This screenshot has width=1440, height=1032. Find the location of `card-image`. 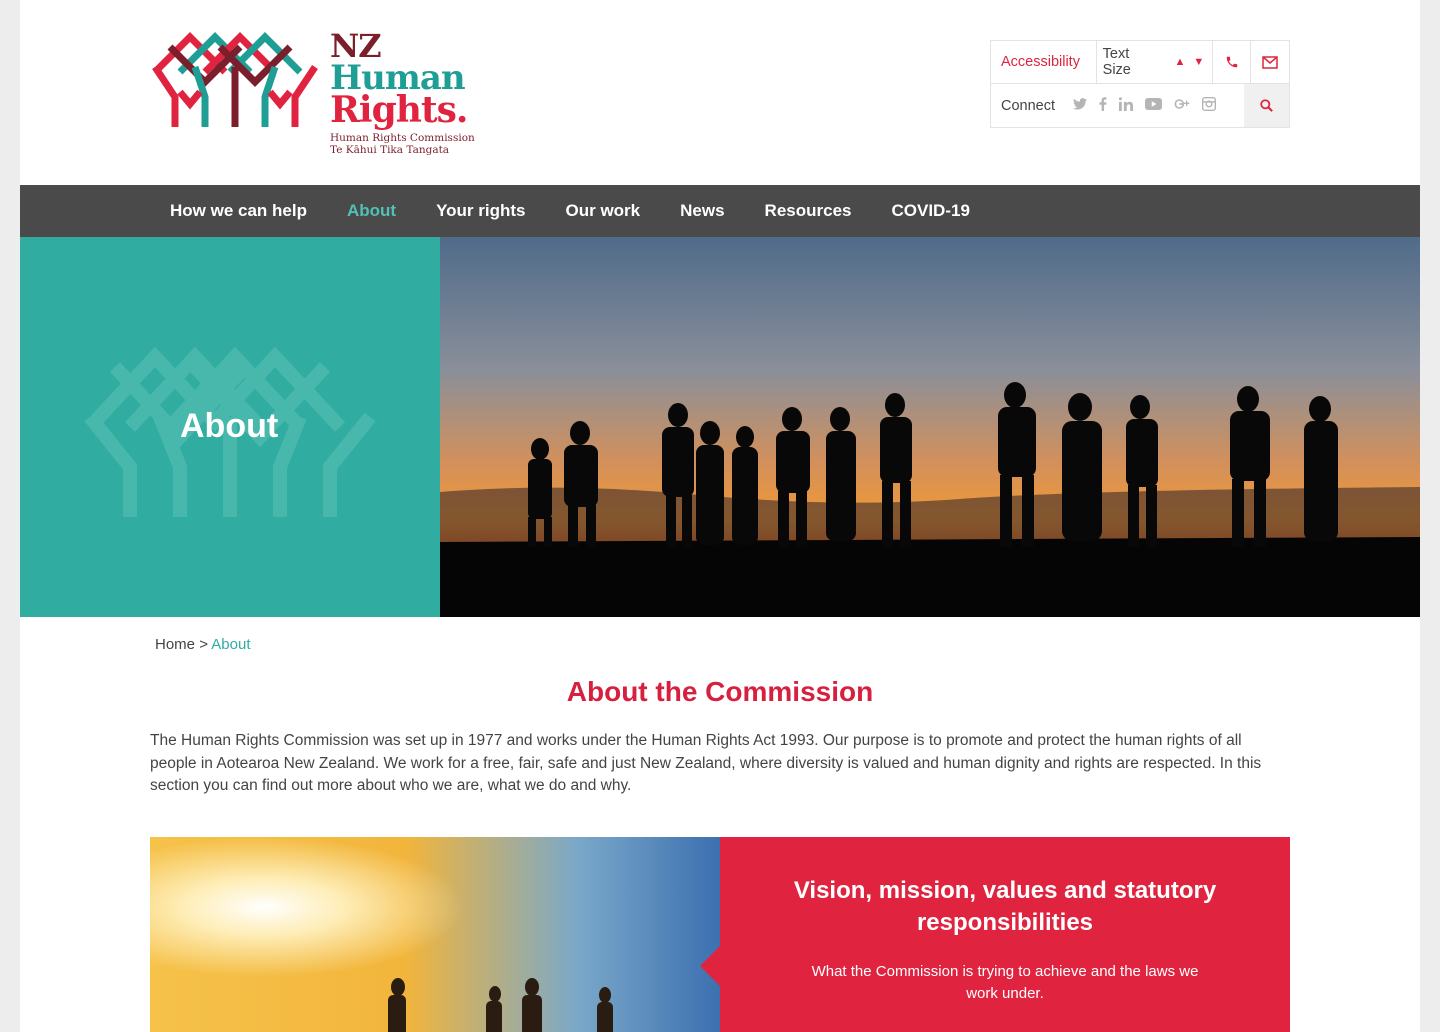

card-image is located at coordinates (435, 934).